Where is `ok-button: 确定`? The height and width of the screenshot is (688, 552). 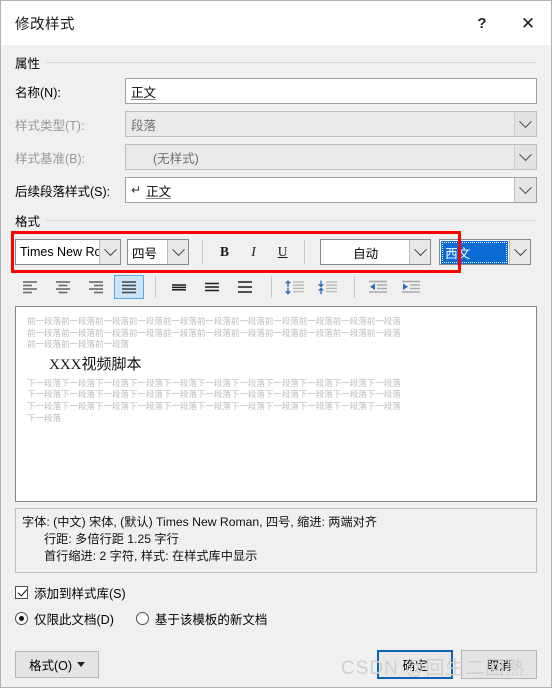 ok-button: 确定 is located at coordinates (415, 664).